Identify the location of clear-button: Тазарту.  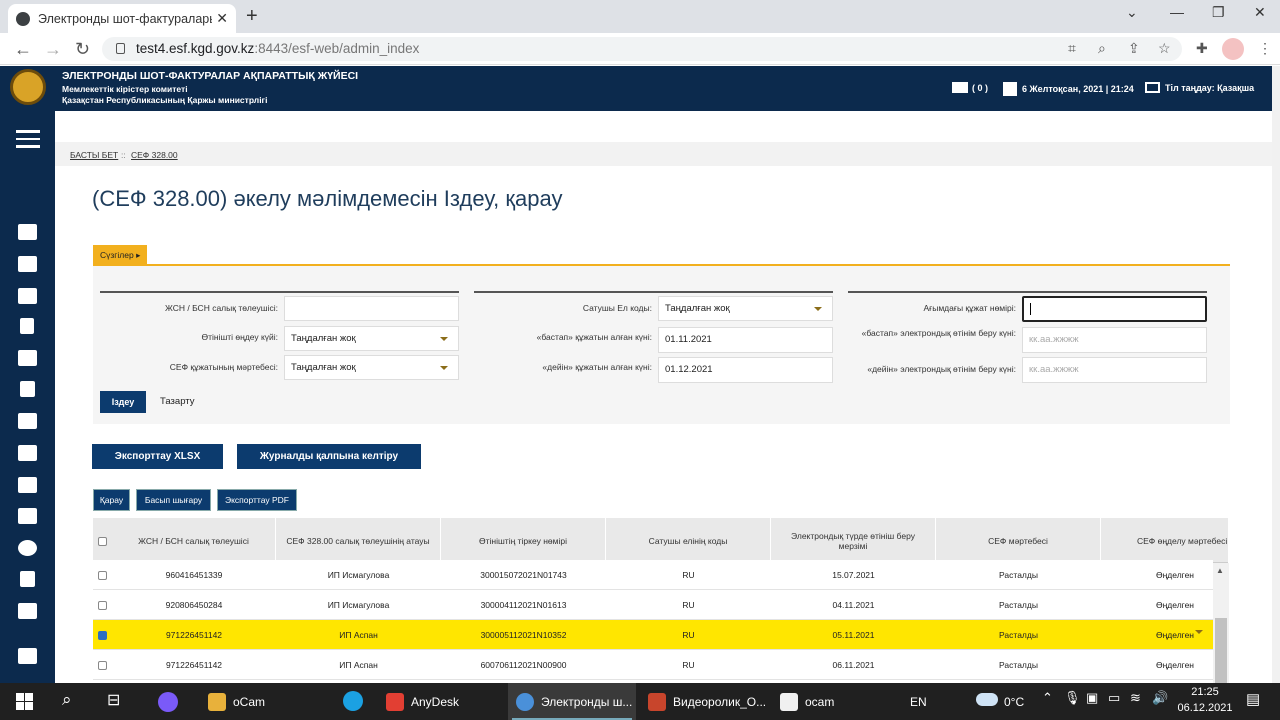
(177, 401).